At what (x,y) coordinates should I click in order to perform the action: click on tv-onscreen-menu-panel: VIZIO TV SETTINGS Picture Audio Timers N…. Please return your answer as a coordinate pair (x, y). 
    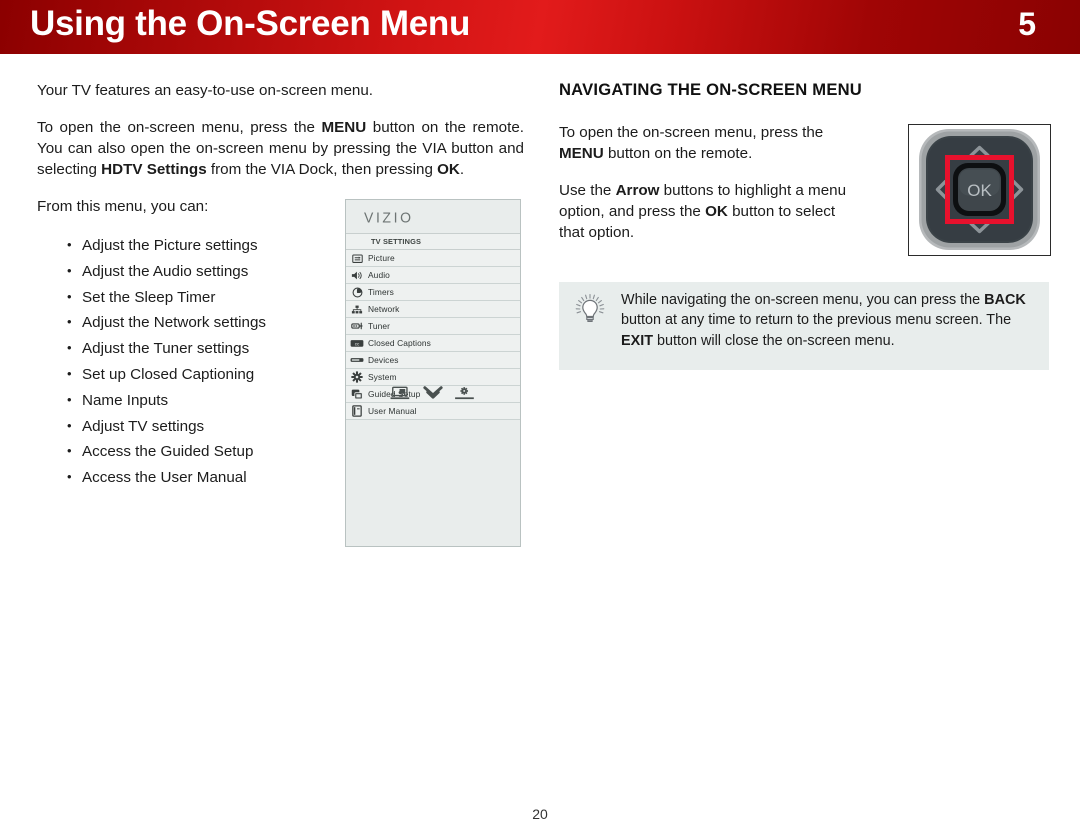
    Looking at the image, I should click on (433, 373).